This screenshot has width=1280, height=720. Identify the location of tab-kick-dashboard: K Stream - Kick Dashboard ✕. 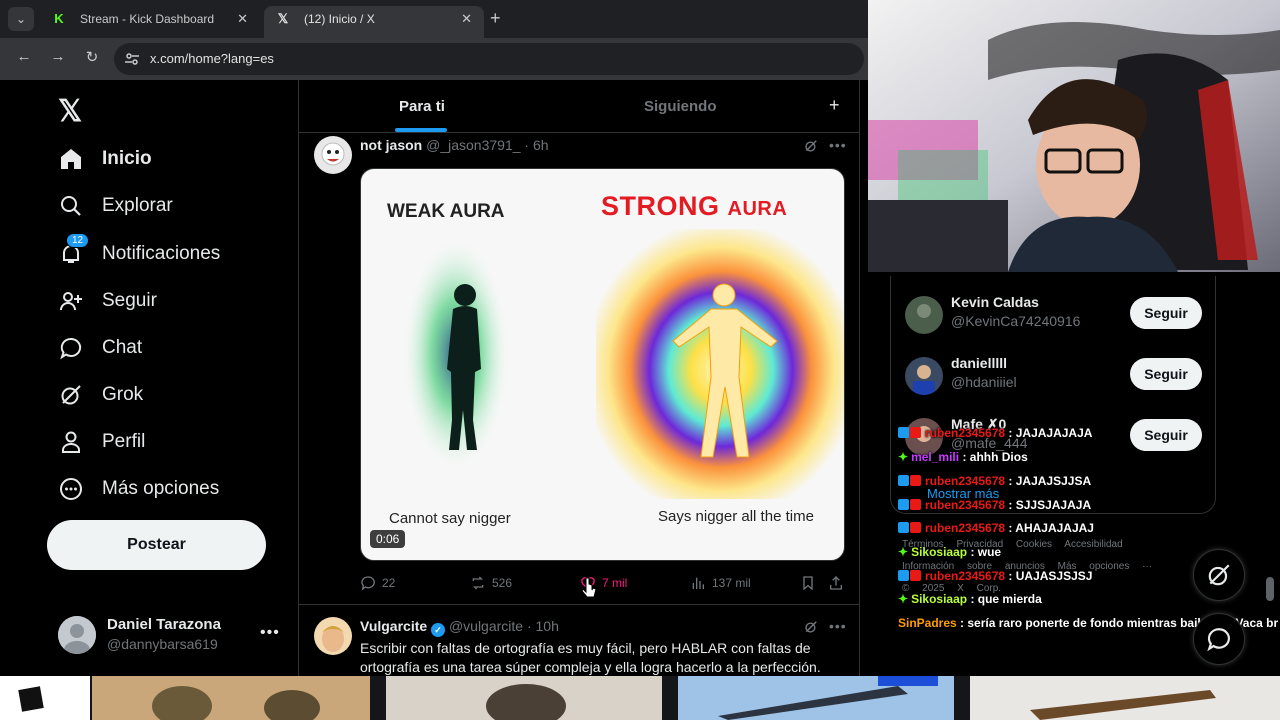
(150, 22).